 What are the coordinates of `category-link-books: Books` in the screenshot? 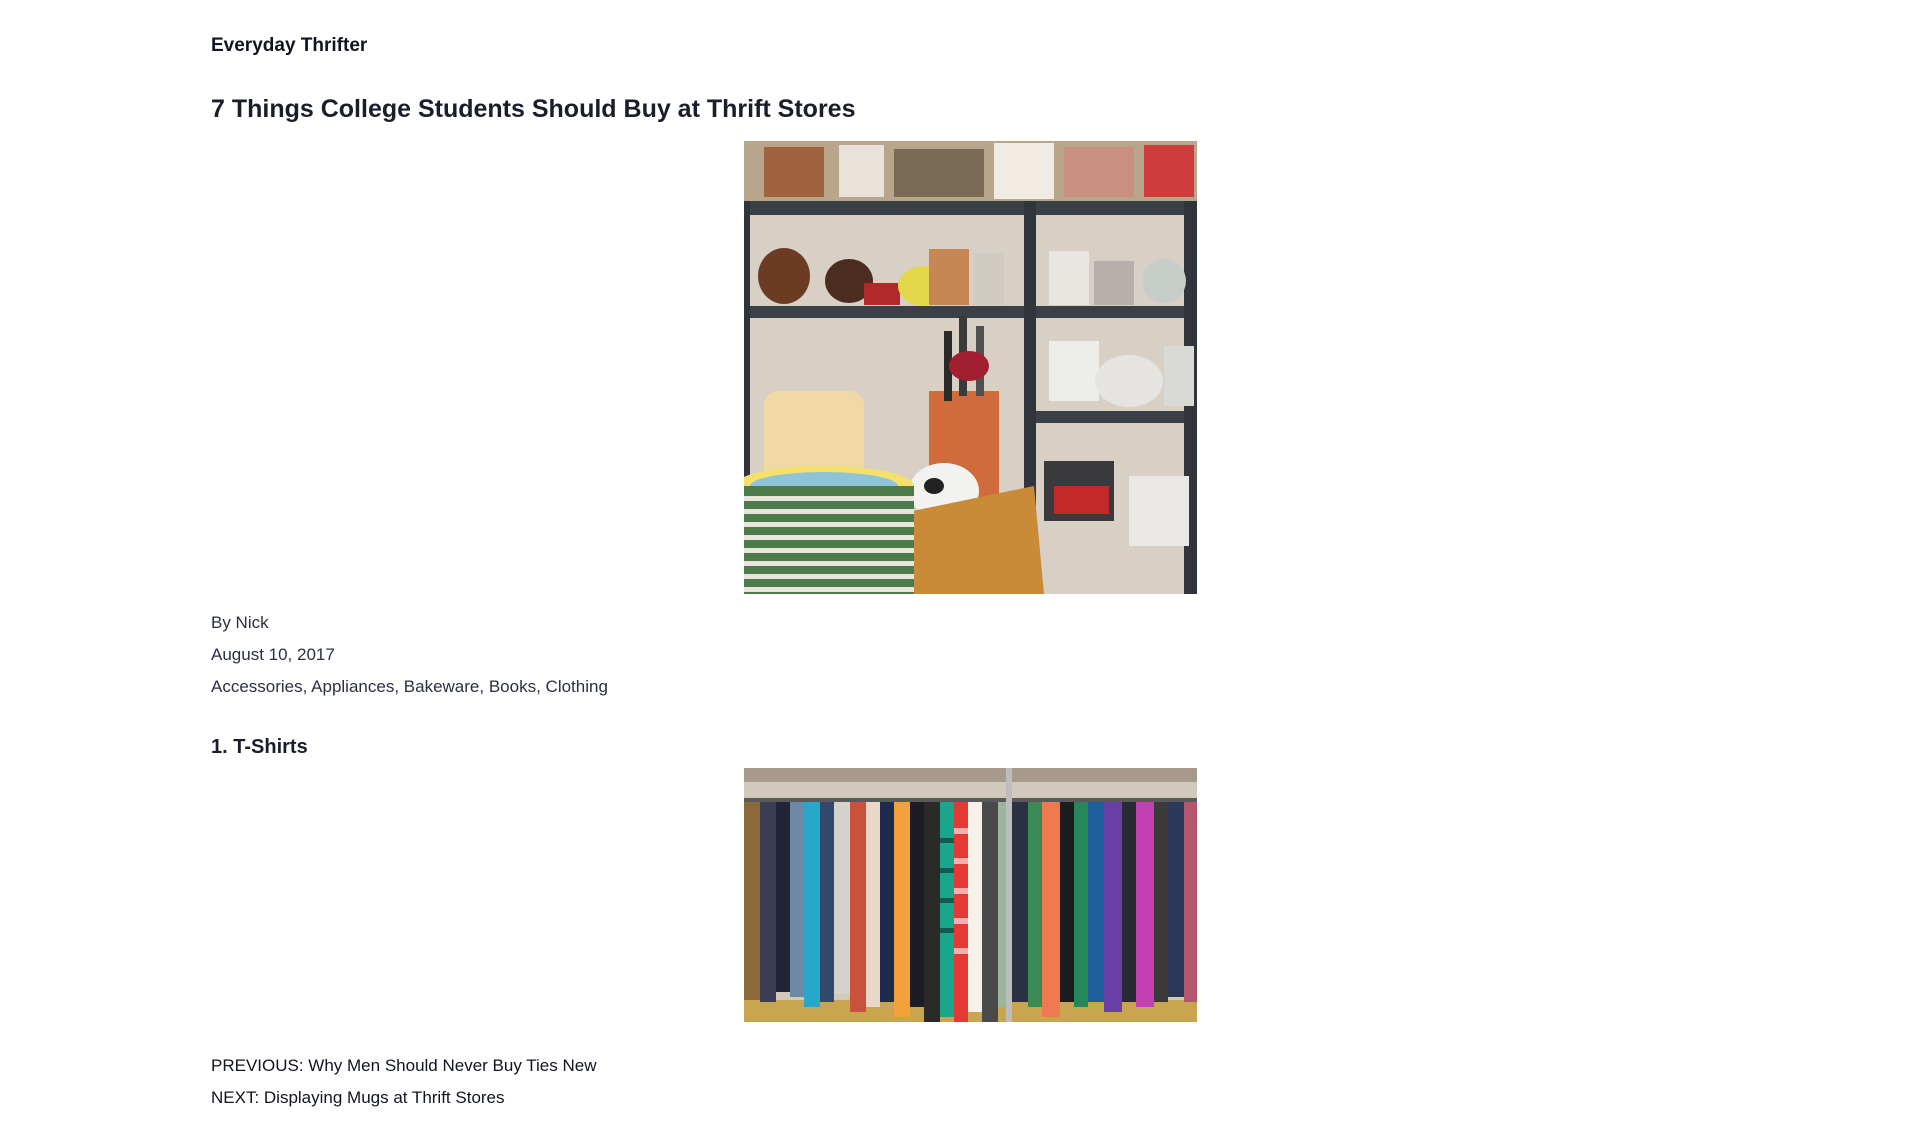 It's located at (512, 686).